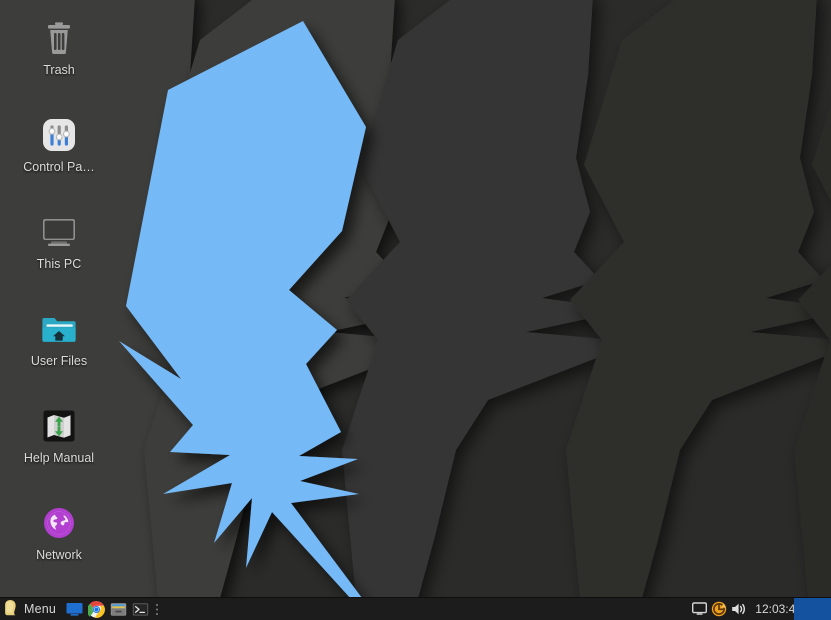  Describe the element at coordinates (140, 609) in the screenshot. I see `terminal-icon` at that location.